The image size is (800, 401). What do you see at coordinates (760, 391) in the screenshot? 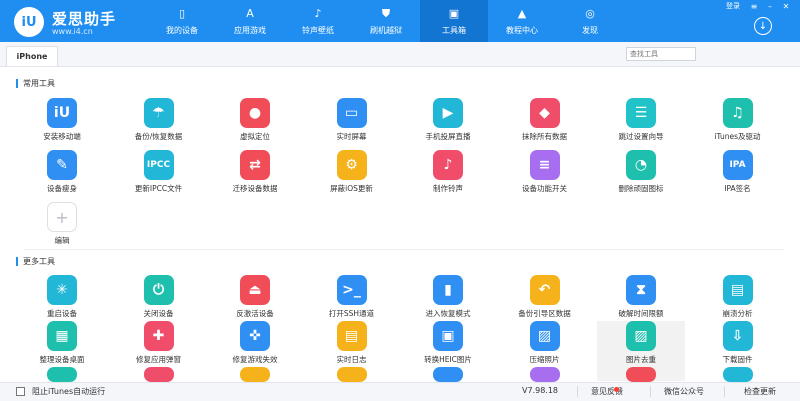
I see `check-update-link: 检查更新` at bounding box center [760, 391].